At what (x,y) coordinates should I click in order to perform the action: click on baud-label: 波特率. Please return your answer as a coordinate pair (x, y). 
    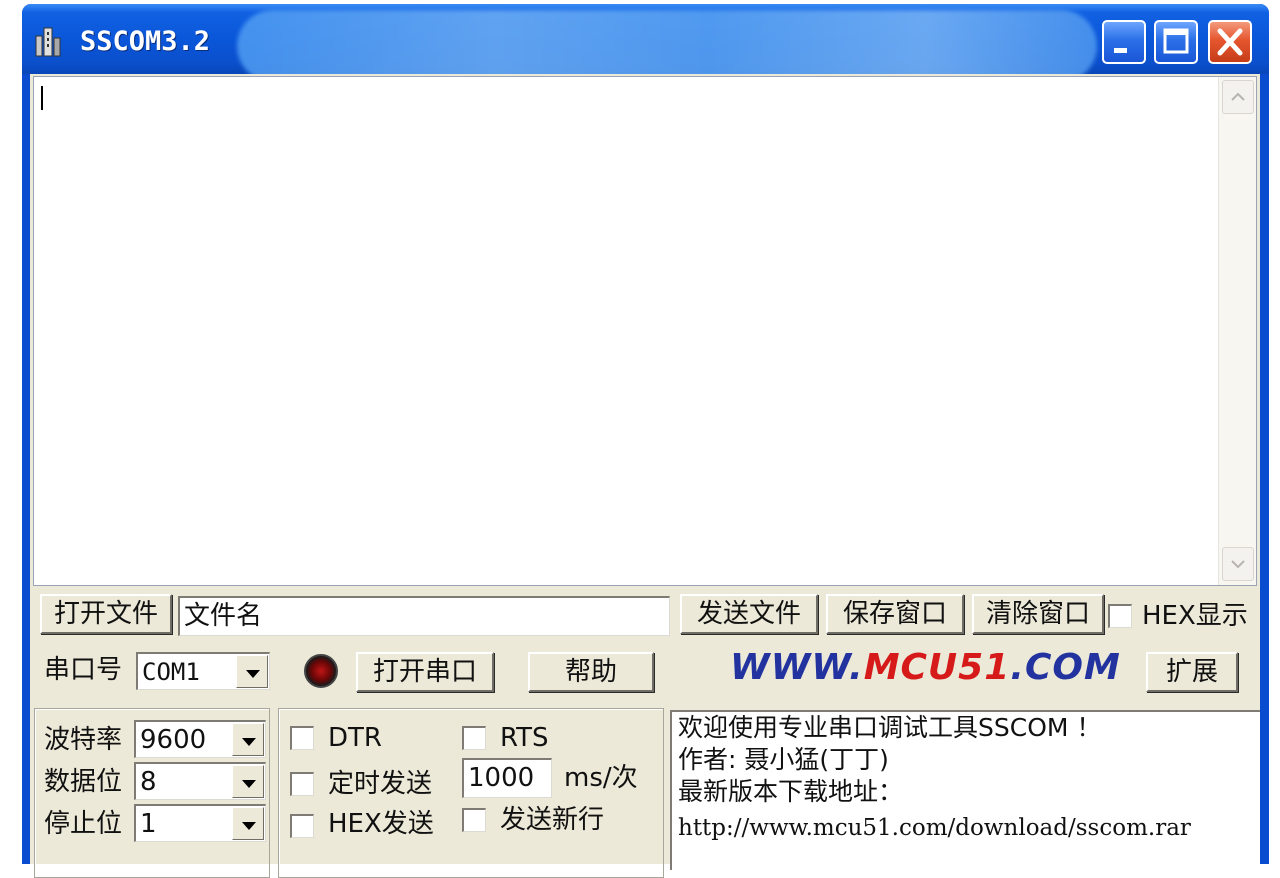
    Looking at the image, I should click on (83, 740).